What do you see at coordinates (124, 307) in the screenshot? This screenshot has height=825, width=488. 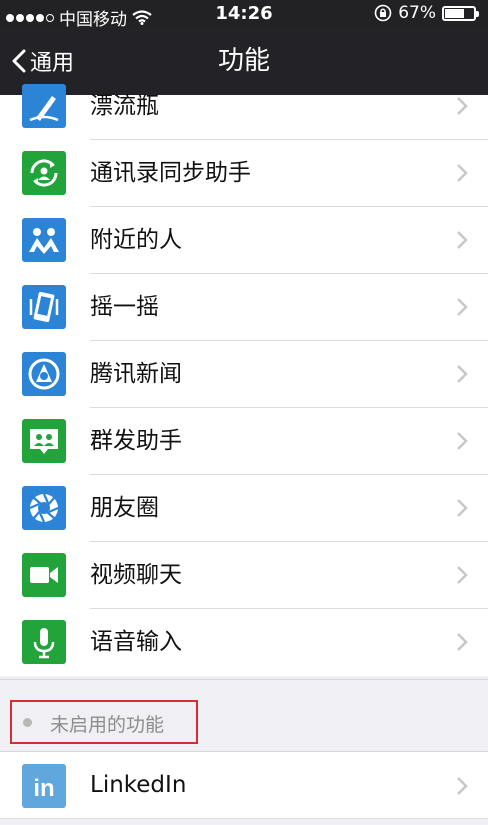 I see `feature-label: 摇一摇` at bounding box center [124, 307].